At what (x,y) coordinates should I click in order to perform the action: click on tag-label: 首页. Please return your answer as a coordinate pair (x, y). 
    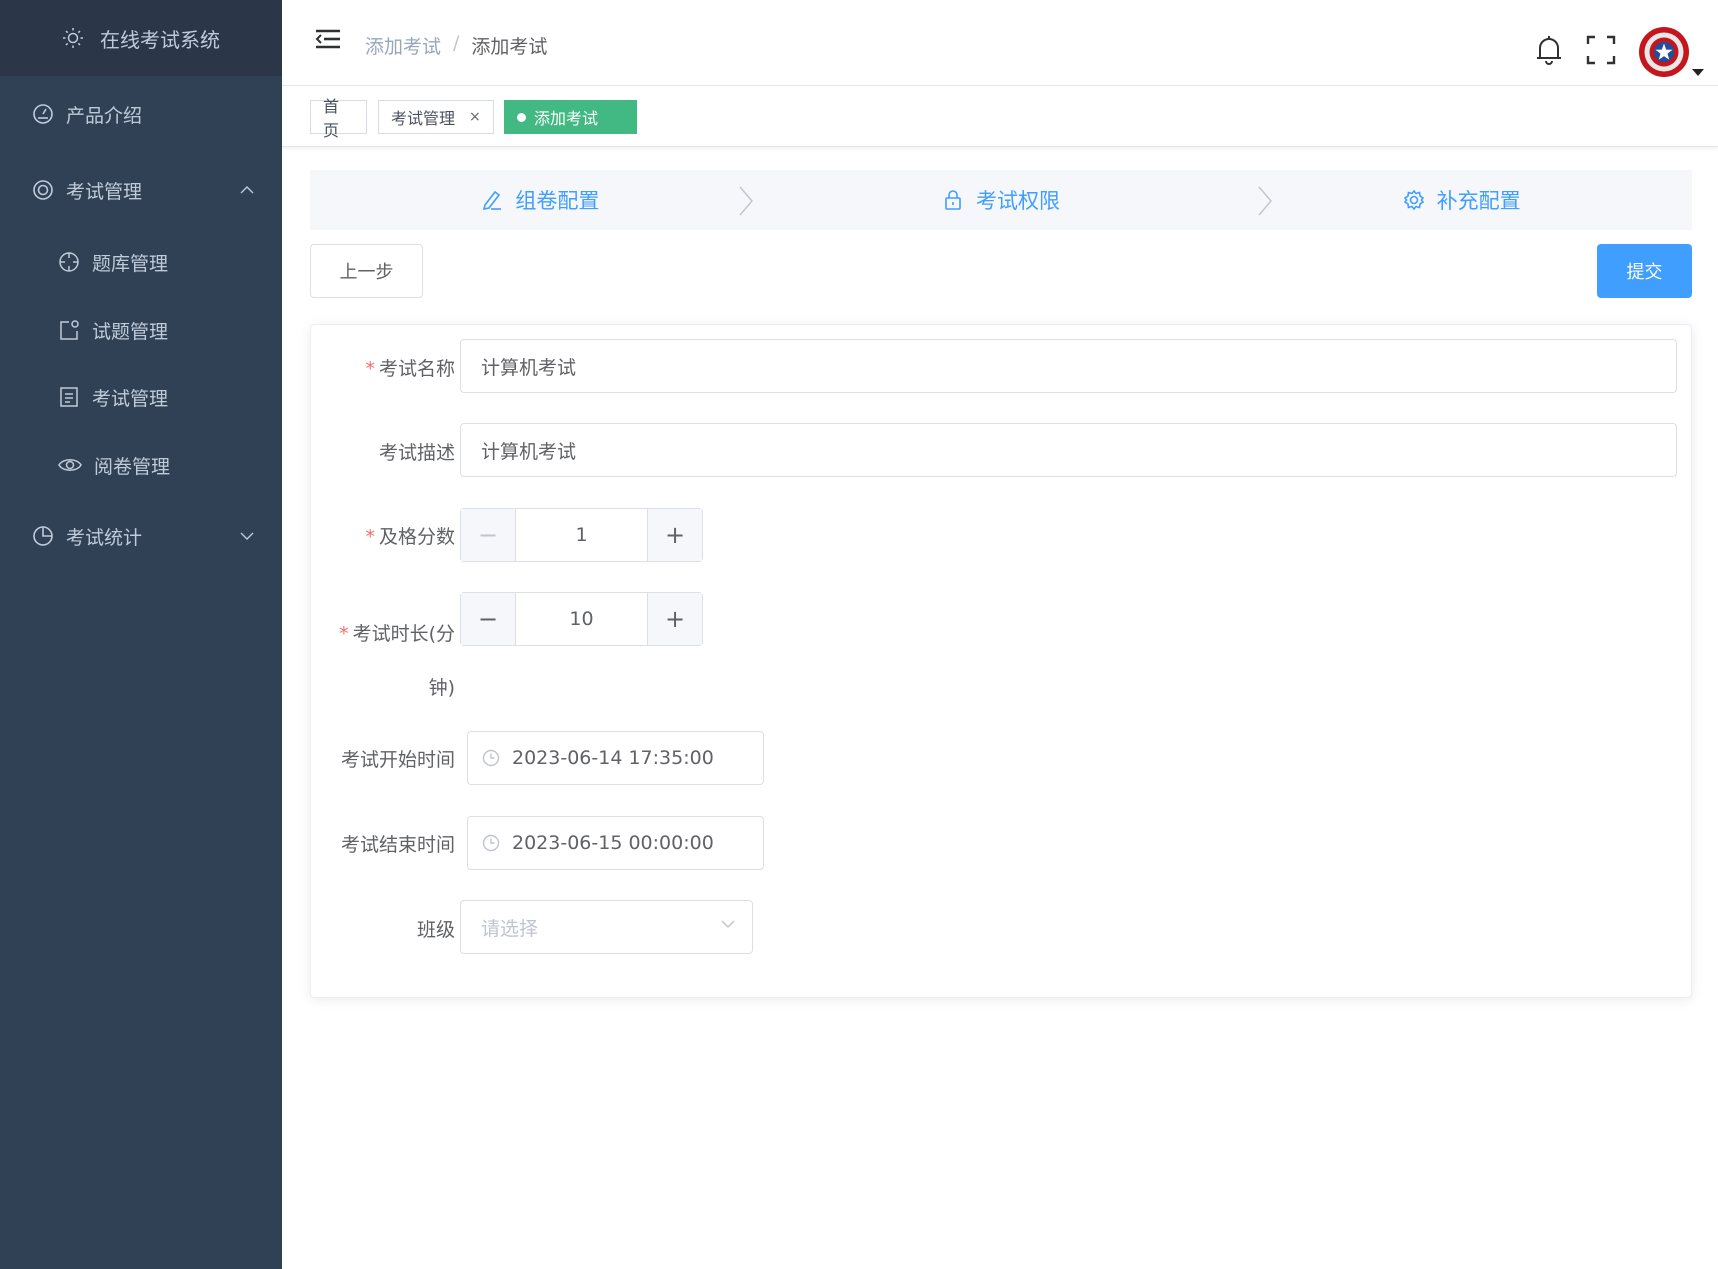
    Looking at the image, I should click on (331, 118).